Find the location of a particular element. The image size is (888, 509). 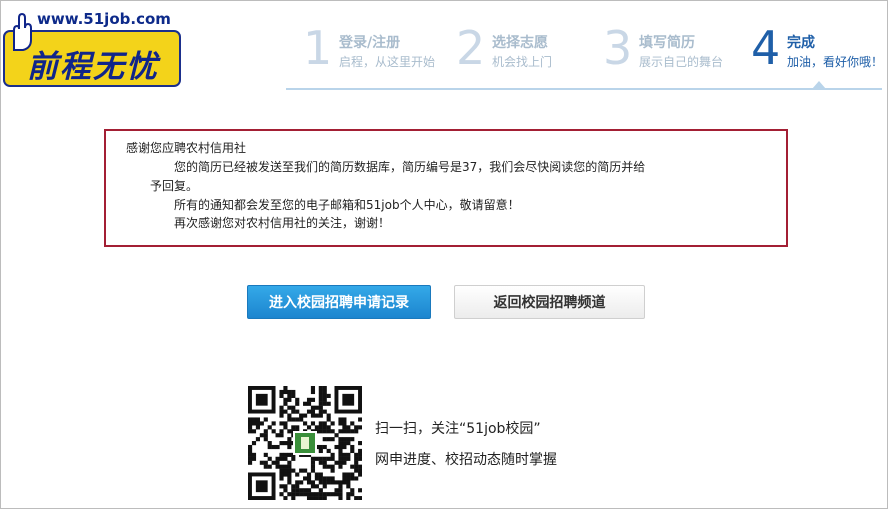

step-title: 填写简历 is located at coordinates (667, 43).